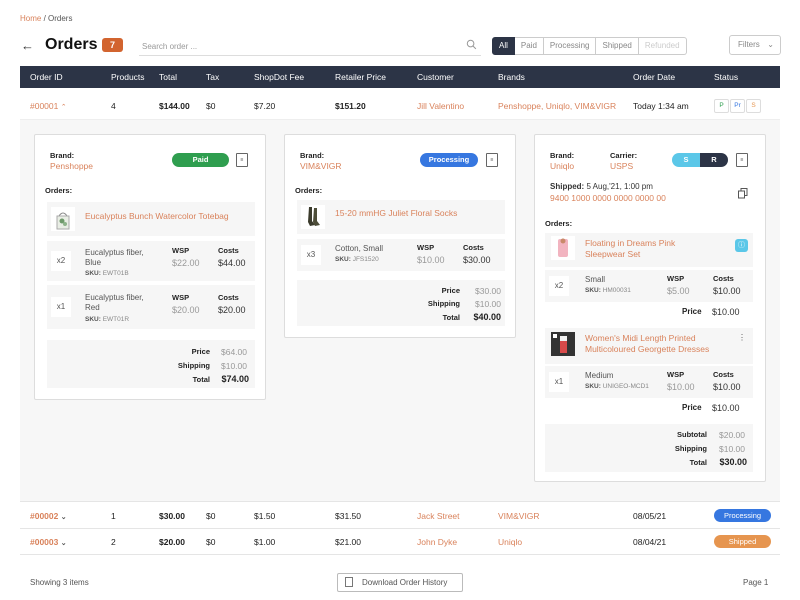 The height and width of the screenshot is (600, 800). Describe the element at coordinates (405, 582) in the screenshot. I see `download-label: Download Order History` at that location.